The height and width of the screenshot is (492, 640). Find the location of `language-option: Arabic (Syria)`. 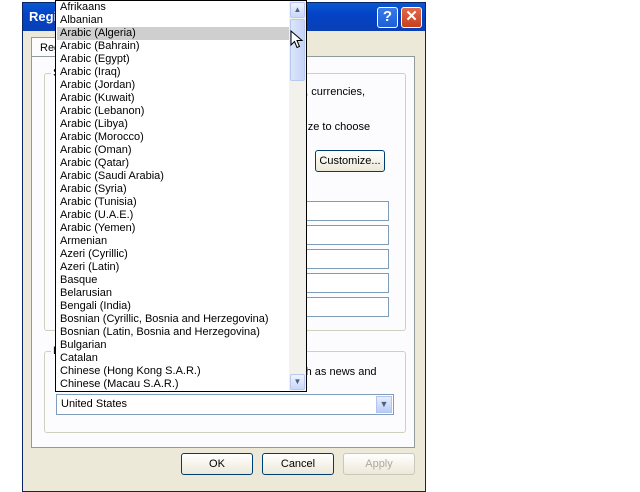

language-option: Arabic (Syria) is located at coordinates (173, 189).